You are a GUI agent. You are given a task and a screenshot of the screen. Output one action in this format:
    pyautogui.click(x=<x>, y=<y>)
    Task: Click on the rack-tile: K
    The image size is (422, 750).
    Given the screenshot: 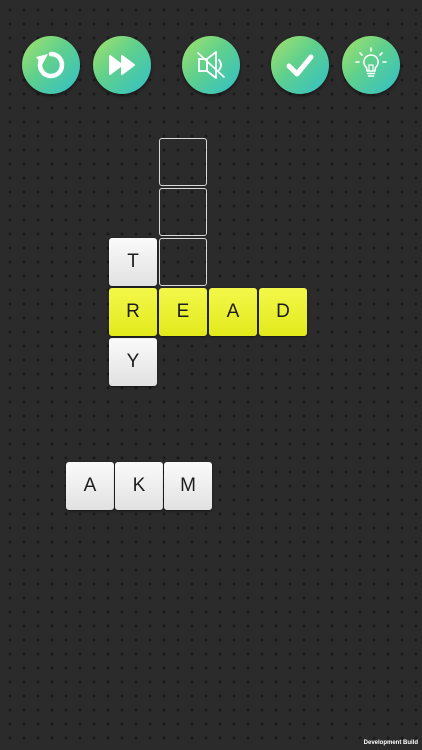 What is the action you would take?
    pyautogui.click(x=139, y=486)
    